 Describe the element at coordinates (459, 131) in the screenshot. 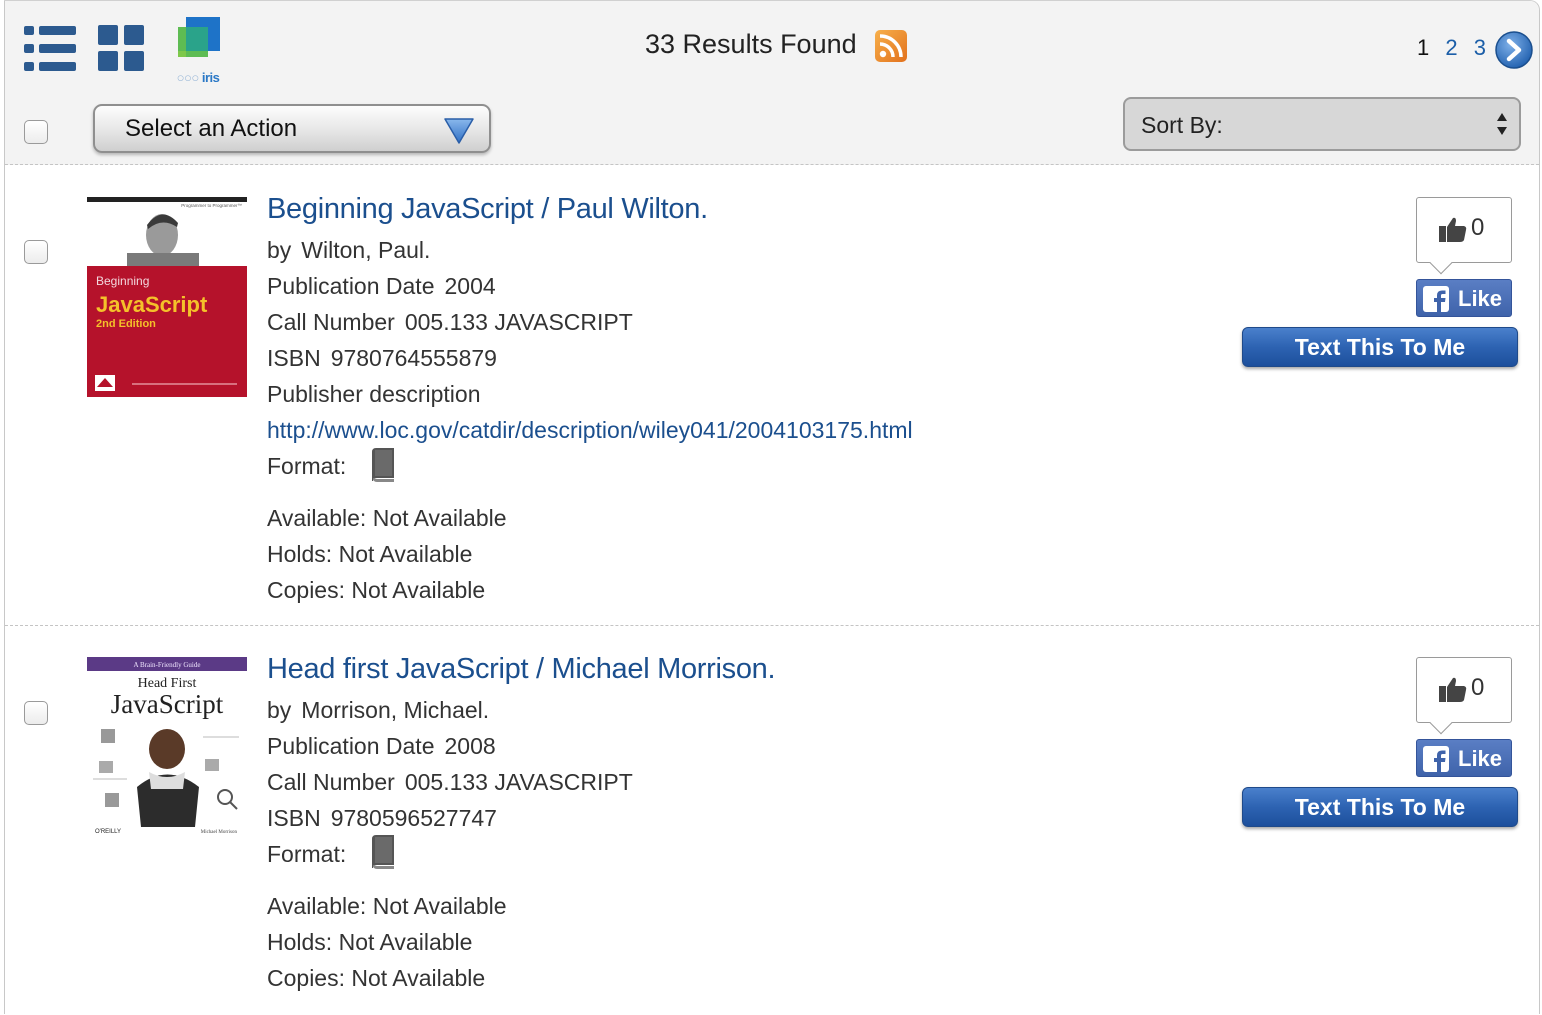

I see `dropdown-arrow-icon` at that location.